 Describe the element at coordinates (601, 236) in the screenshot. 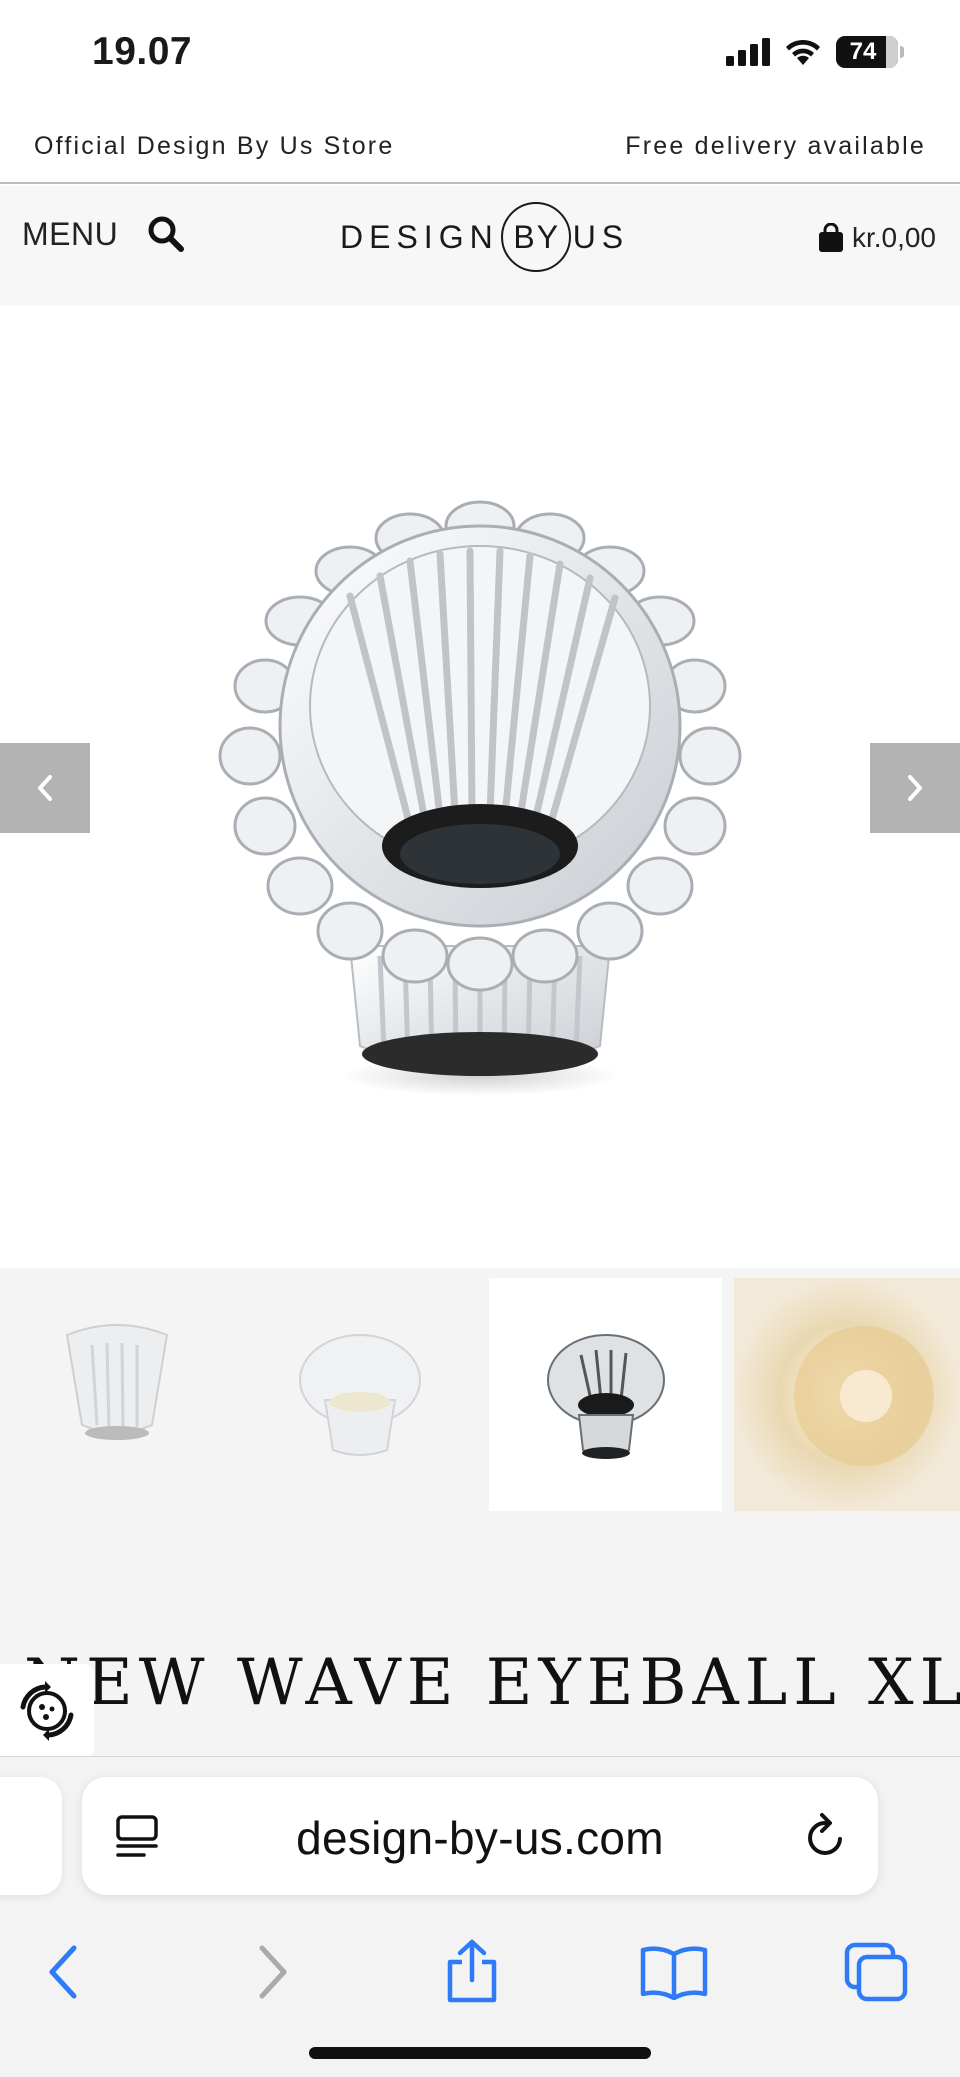

I see `logo-text-us: US` at that location.